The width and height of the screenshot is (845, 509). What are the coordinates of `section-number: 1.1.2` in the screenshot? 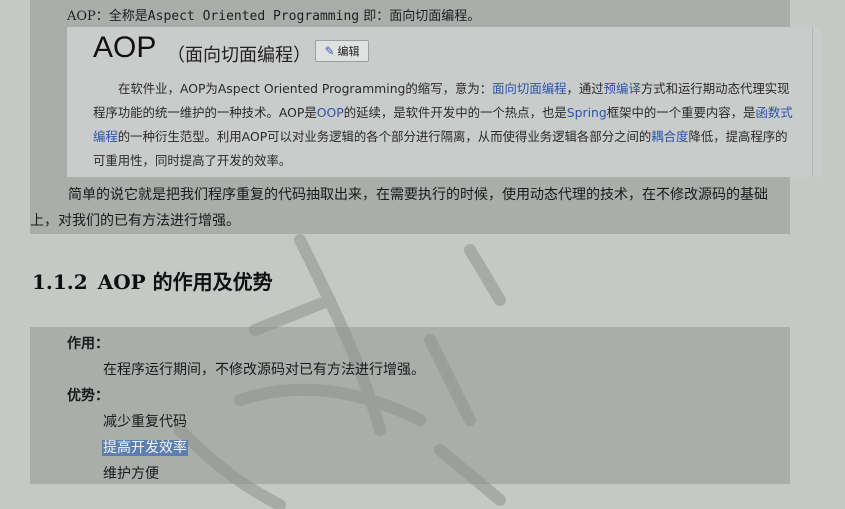 It's located at (60, 282).